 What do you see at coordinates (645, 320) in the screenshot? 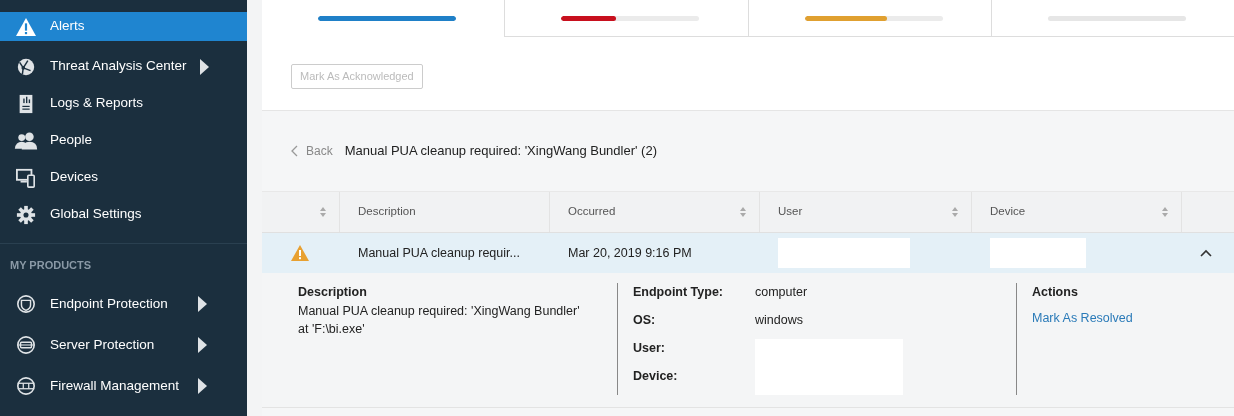
I see `field-label: OS:` at bounding box center [645, 320].